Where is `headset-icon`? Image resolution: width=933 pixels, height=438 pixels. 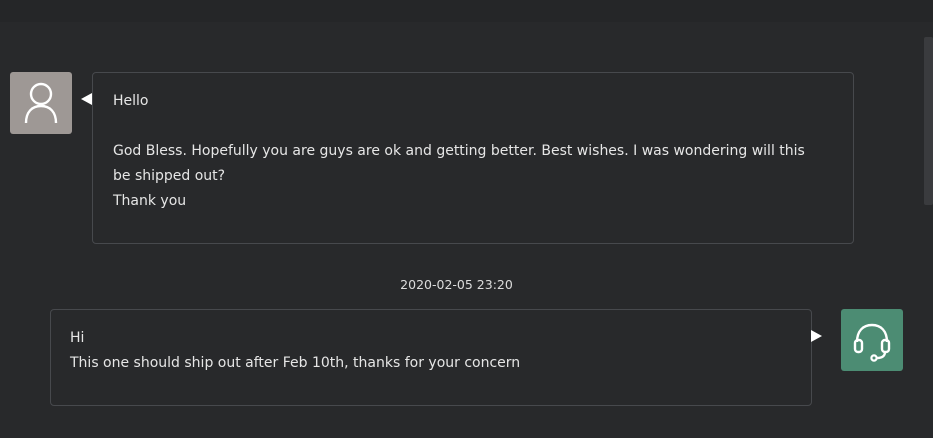
headset-icon is located at coordinates (872, 342).